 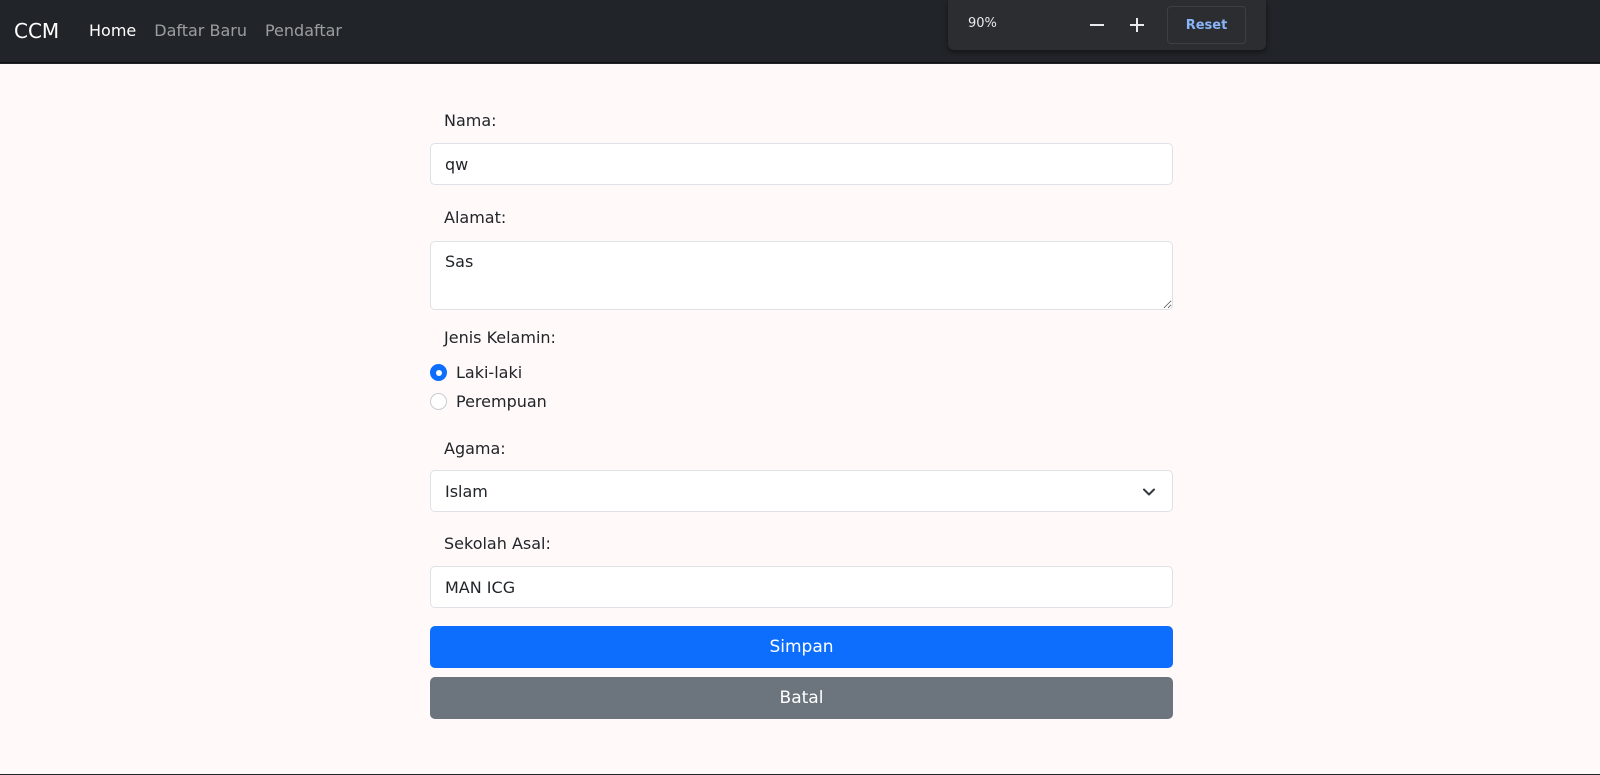 What do you see at coordinates (112, 30) in the screenshot?
I see `nav-link-home: Home` at bounding box center [112, 30].